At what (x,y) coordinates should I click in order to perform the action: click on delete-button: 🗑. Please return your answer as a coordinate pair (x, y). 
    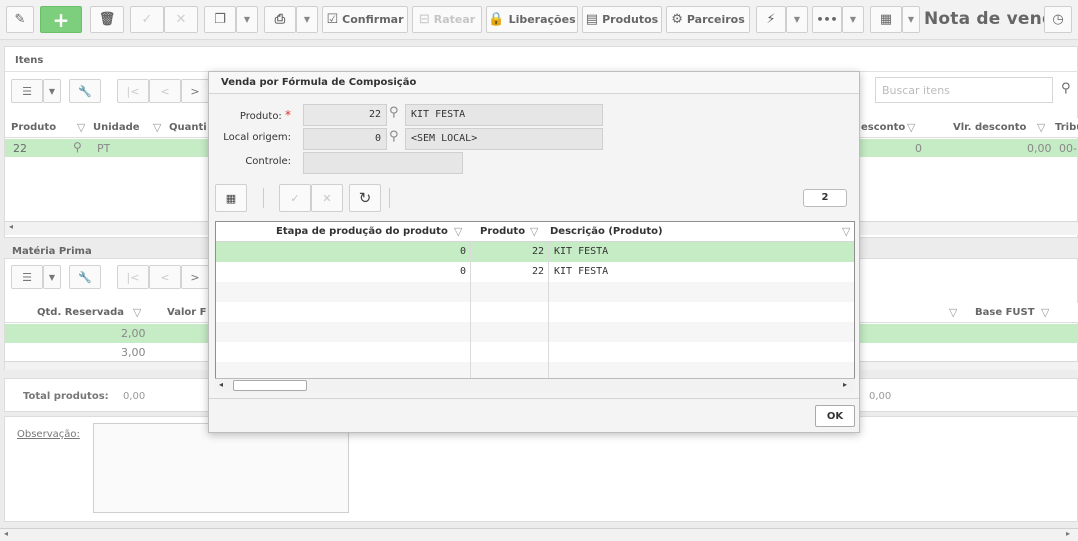
    Looking at the image, I should click on (107, 19).